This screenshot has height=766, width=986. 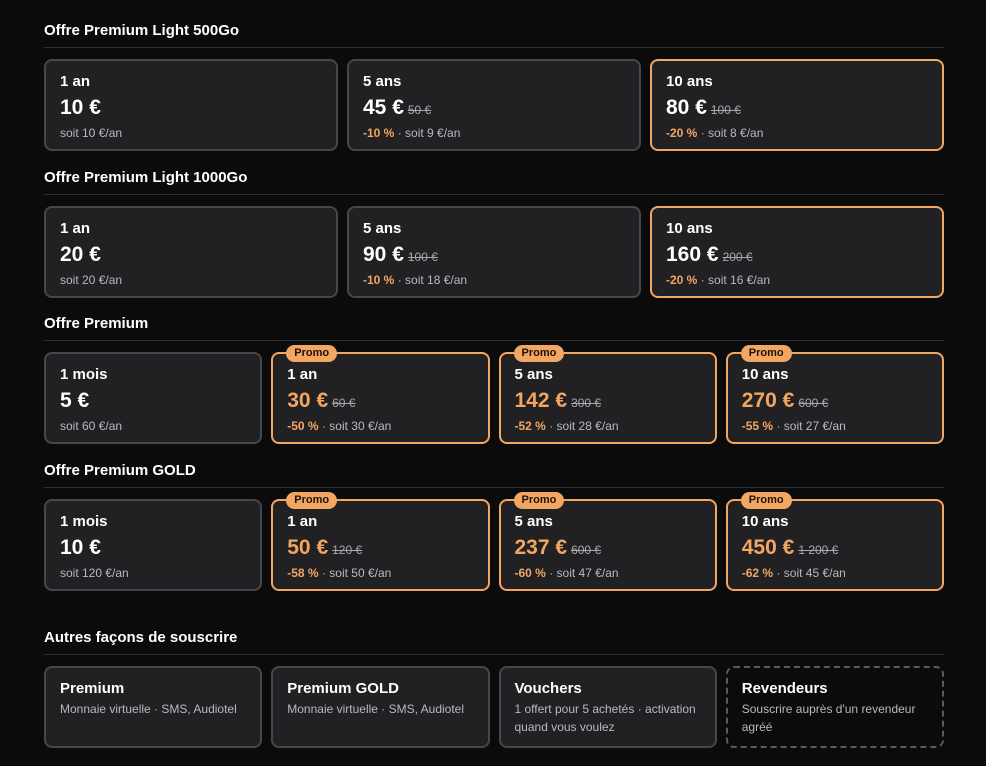 I want to click on plan-yearly-note: · soit 50 €/an, so click(x=355, y=573).